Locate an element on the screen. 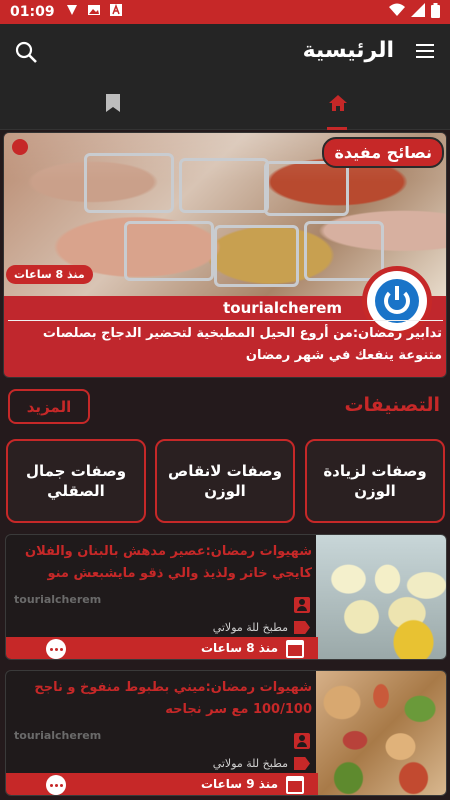 The height and width of the screenshot is (800, 450). a-icon is located at coordinates (116, 12).